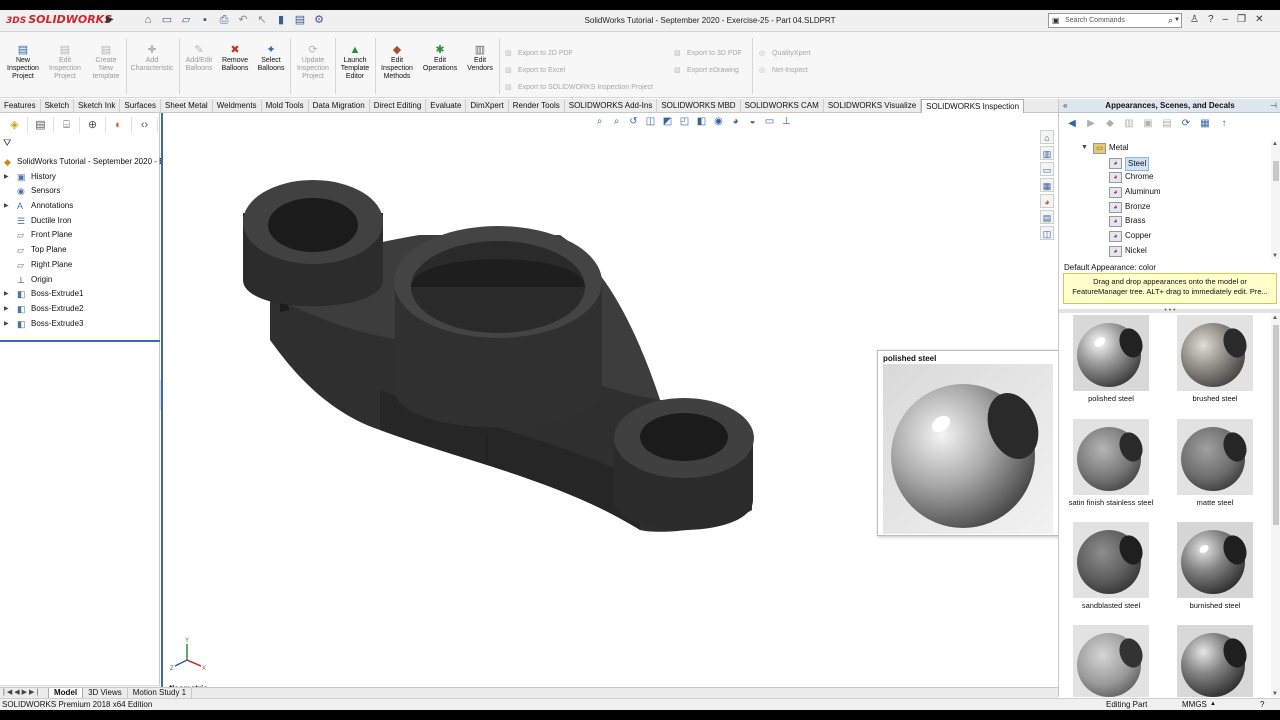 This screenshot has height=720, width=1280. Describe the element at coordinates (187, 106) in the screenshot. I see `tab-sheet-metal: Sheet Metal` at that location.